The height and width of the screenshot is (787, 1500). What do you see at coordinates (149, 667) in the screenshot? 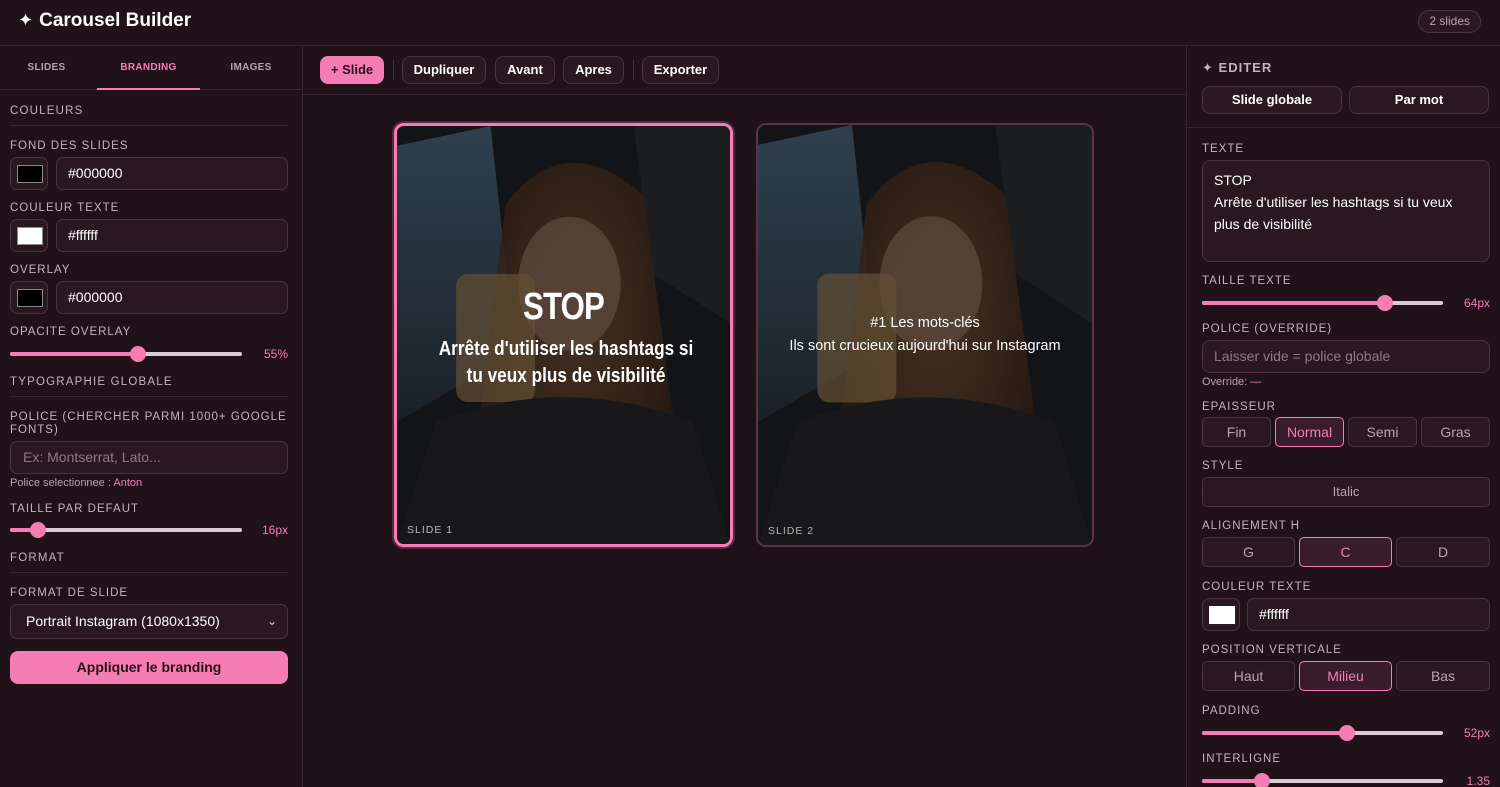
I see `apply-branding-button: Appliquer le branding` at bounding box center [149, 667].